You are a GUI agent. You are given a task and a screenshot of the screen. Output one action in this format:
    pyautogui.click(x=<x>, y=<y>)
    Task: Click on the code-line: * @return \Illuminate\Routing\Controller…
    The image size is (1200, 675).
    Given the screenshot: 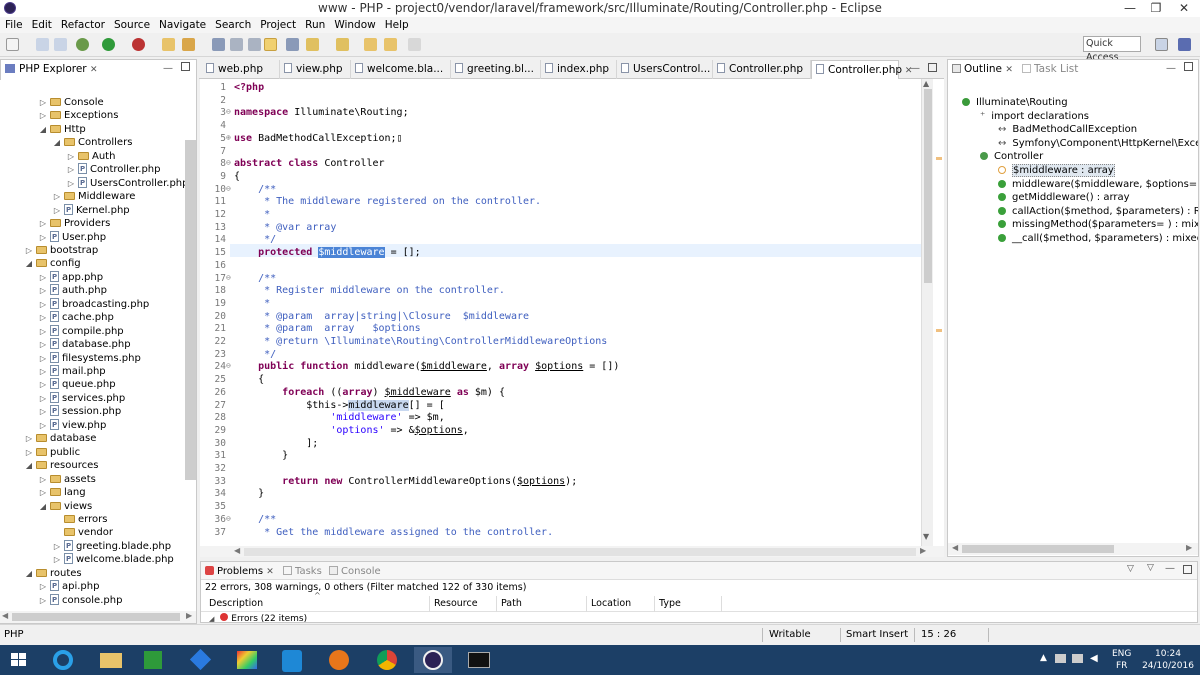 What is the action you would take?
    pyautogui.click(x=420, y=341)
    